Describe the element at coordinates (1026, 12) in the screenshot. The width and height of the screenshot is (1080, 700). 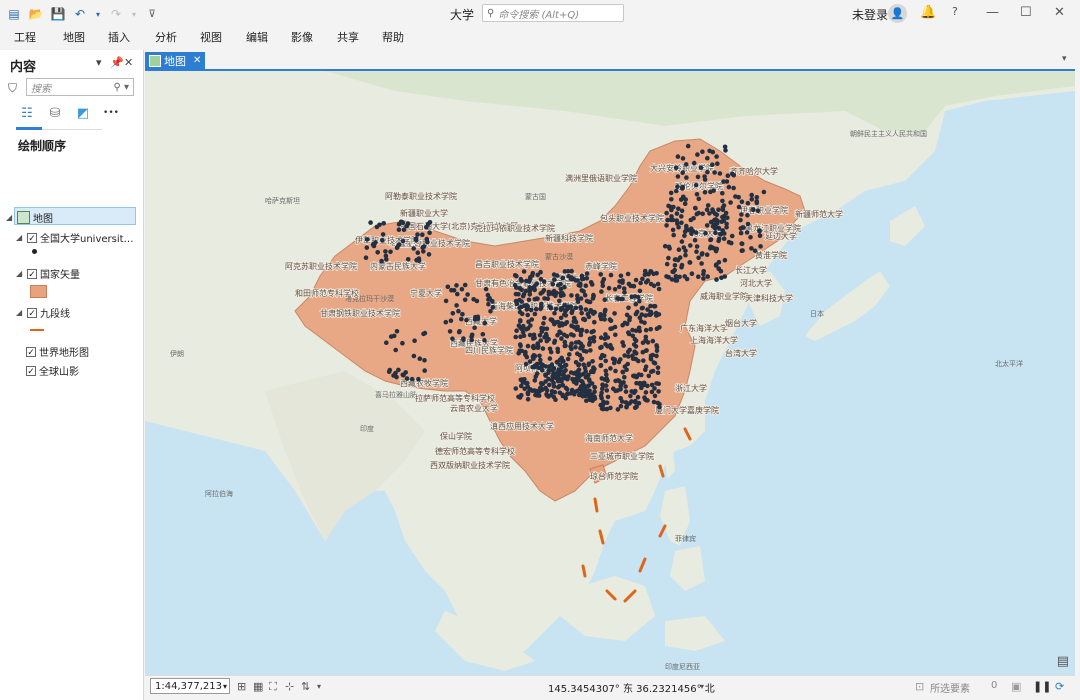
I see `maximize-button: ☐` at that location.